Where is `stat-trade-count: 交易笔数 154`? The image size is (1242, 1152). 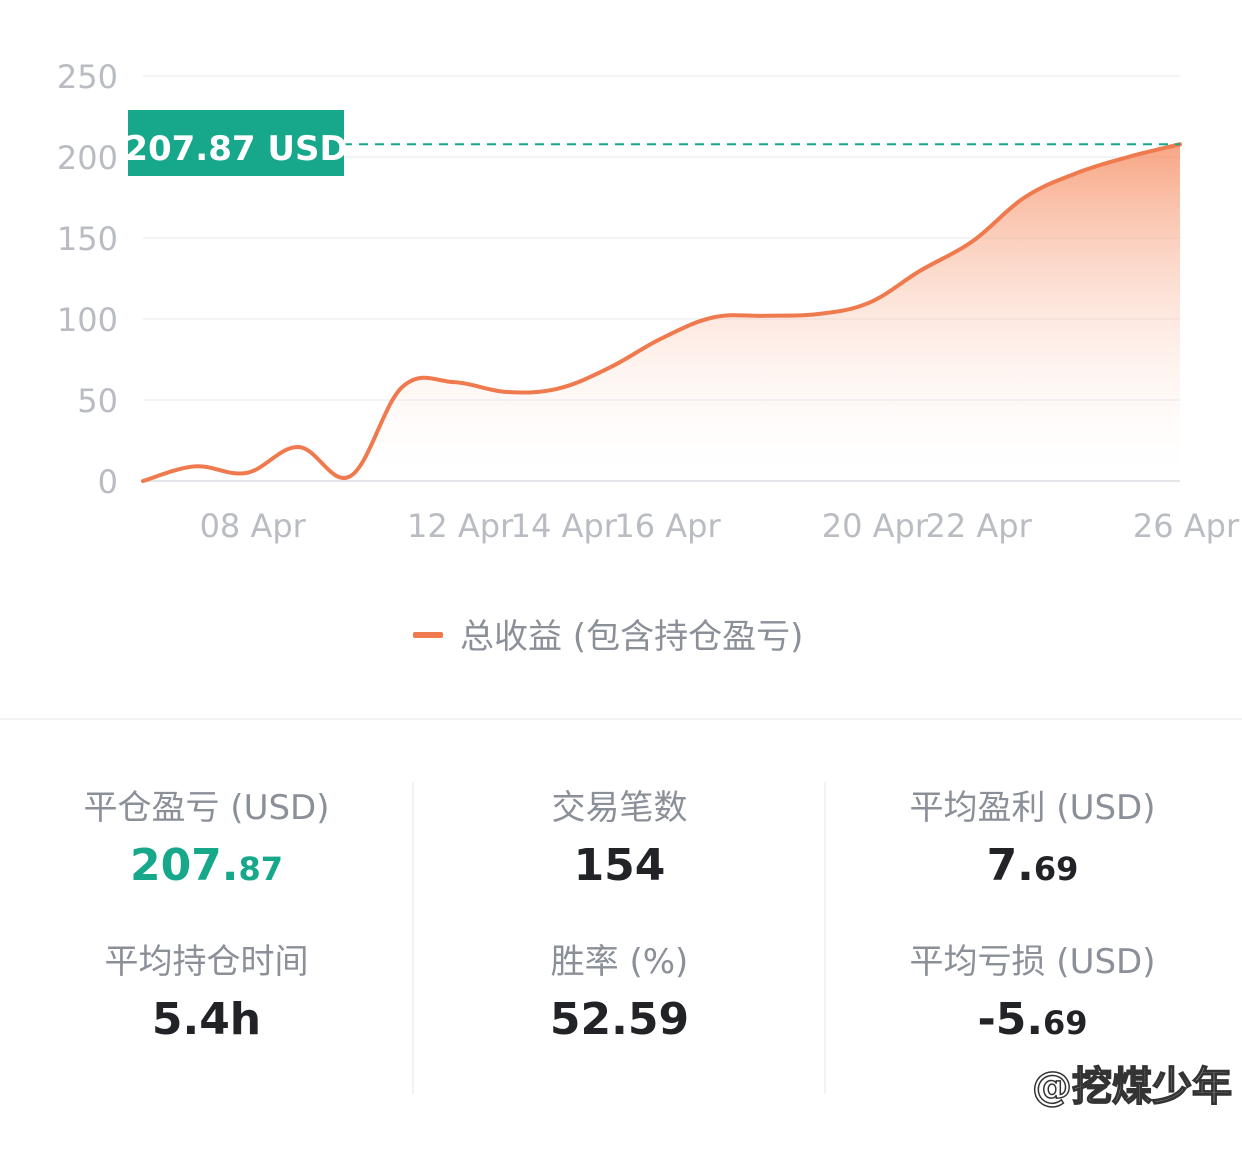
stat-trade-count: 交易笔数 154 is located at coordinates (619, 842).